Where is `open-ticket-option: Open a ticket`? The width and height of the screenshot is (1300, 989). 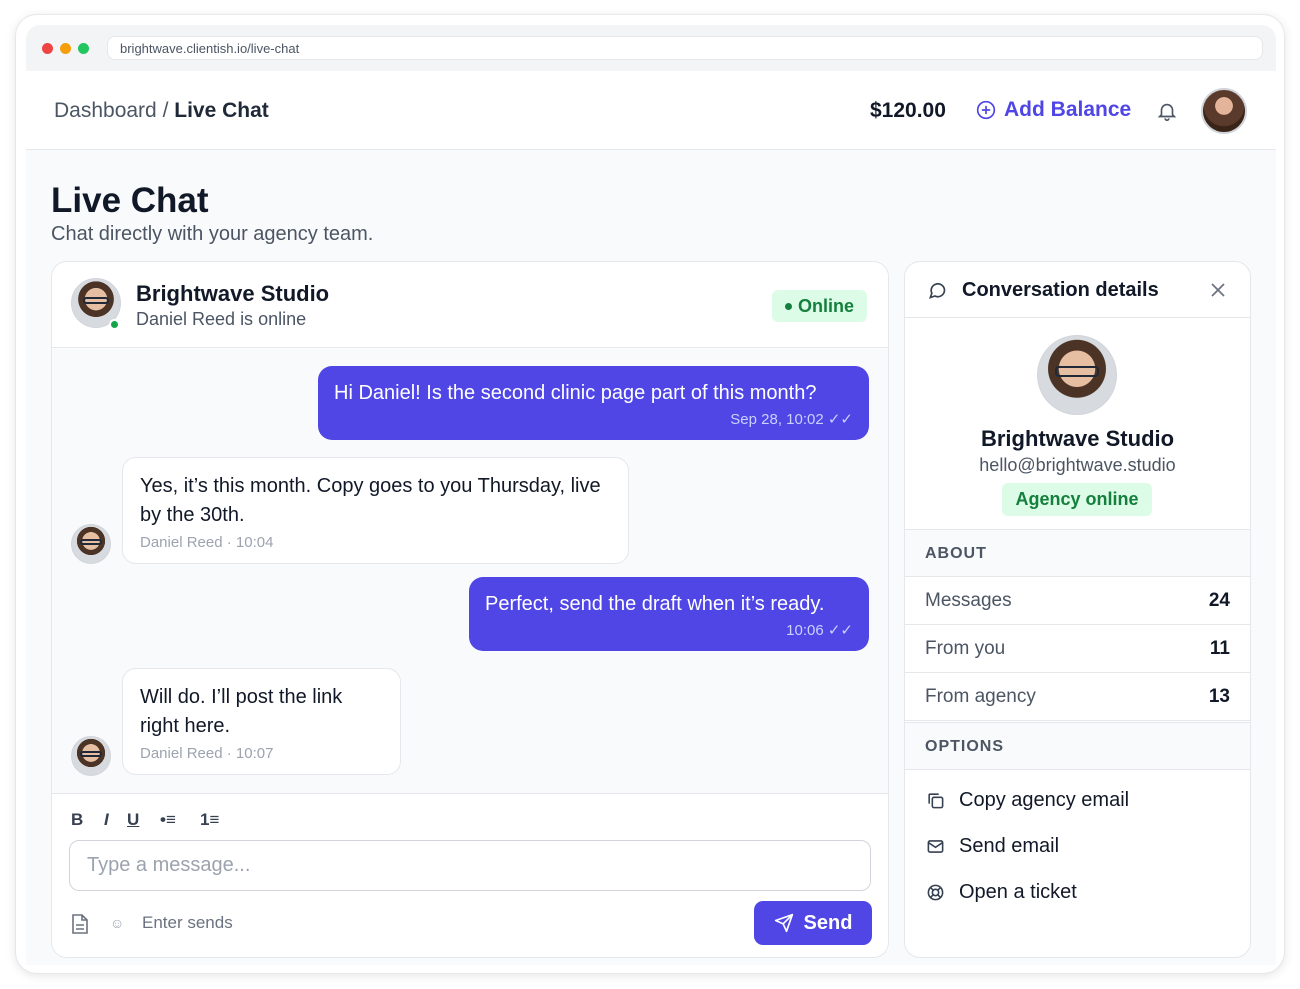
open-ticket-option: Open a ticket is located at coordinates (1001, 892).